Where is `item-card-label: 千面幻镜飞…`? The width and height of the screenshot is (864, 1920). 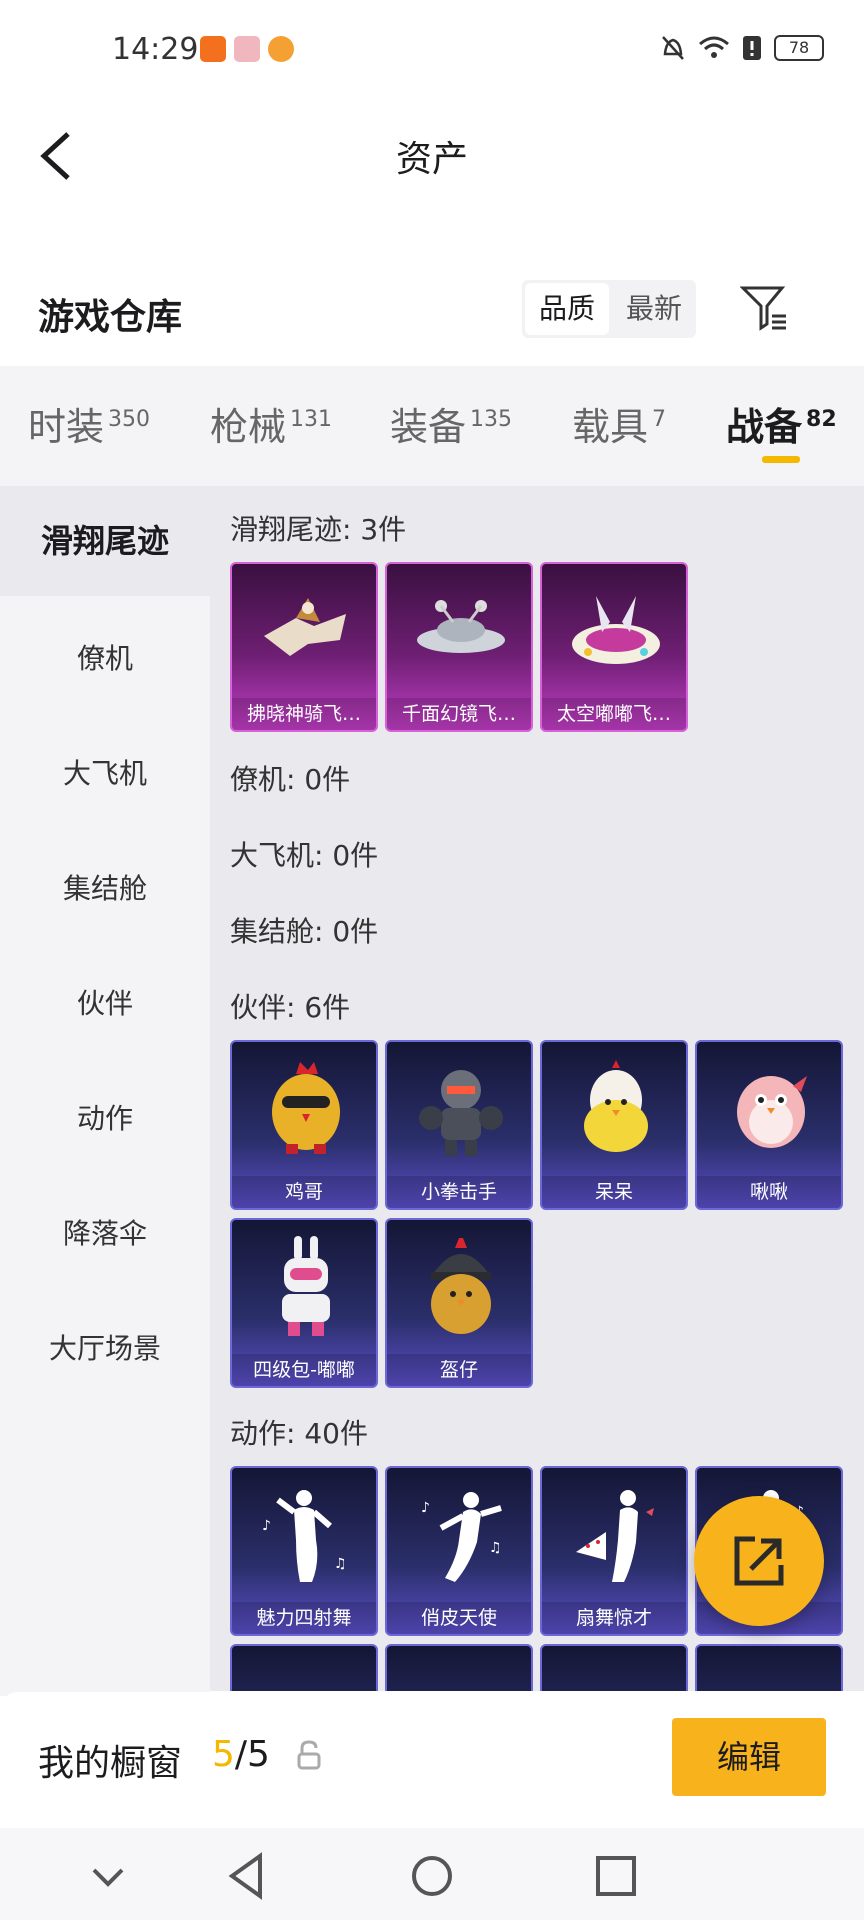
item-card-label: 千面幻镜飞… is located at coordinates (459, 714).